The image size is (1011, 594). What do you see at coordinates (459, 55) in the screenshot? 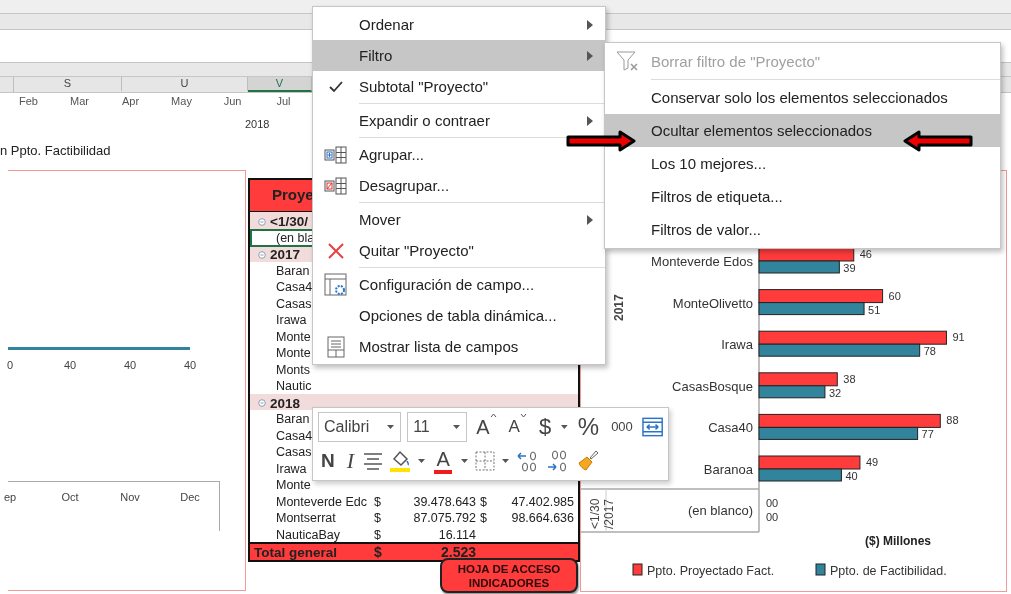
I see `menu-item: Filtro` at bounding box center [459, 55].